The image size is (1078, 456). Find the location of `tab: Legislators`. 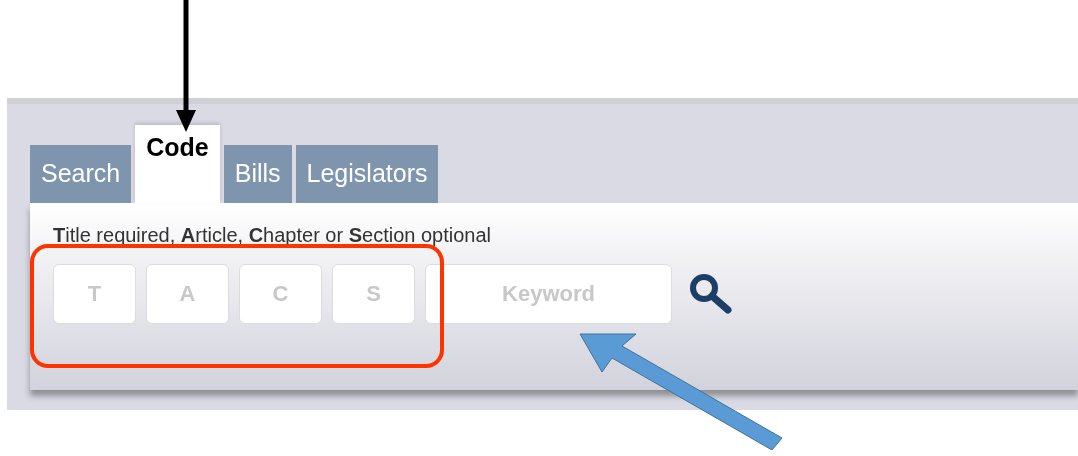

tab: Legislators is located at coordinates (367, 174).